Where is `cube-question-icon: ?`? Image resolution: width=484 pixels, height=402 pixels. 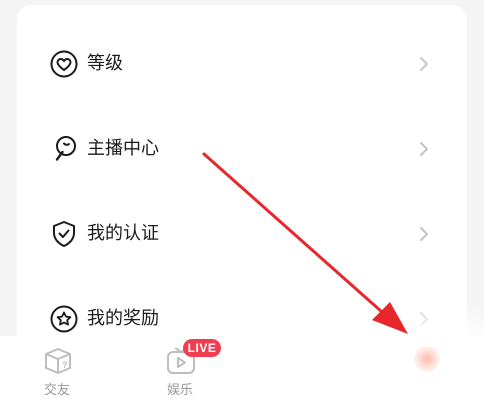 cube-question-icon: ? is located at coordinates (58, 361).